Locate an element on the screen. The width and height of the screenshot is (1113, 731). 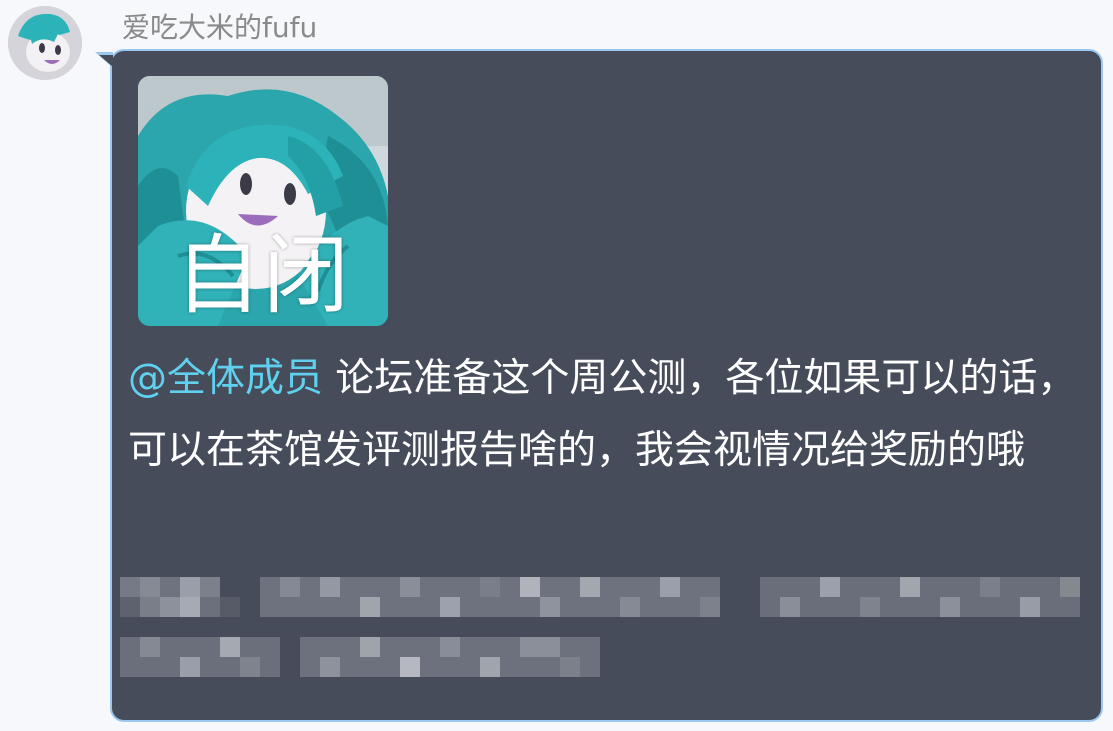
bubble-tail-inner is located at coordinates (106, 61).